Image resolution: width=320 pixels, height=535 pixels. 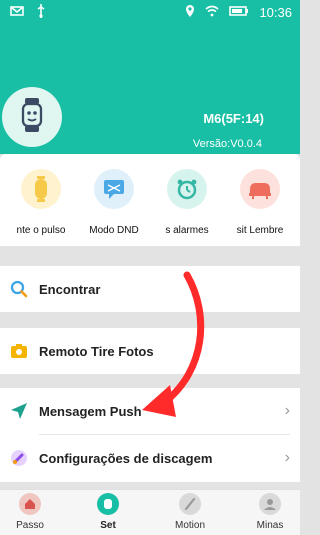 What do you see at coordinates (187, 230) in the screenshot?
I see `quick-alarms-label: s alarmes` at bounding box center [187, 230].